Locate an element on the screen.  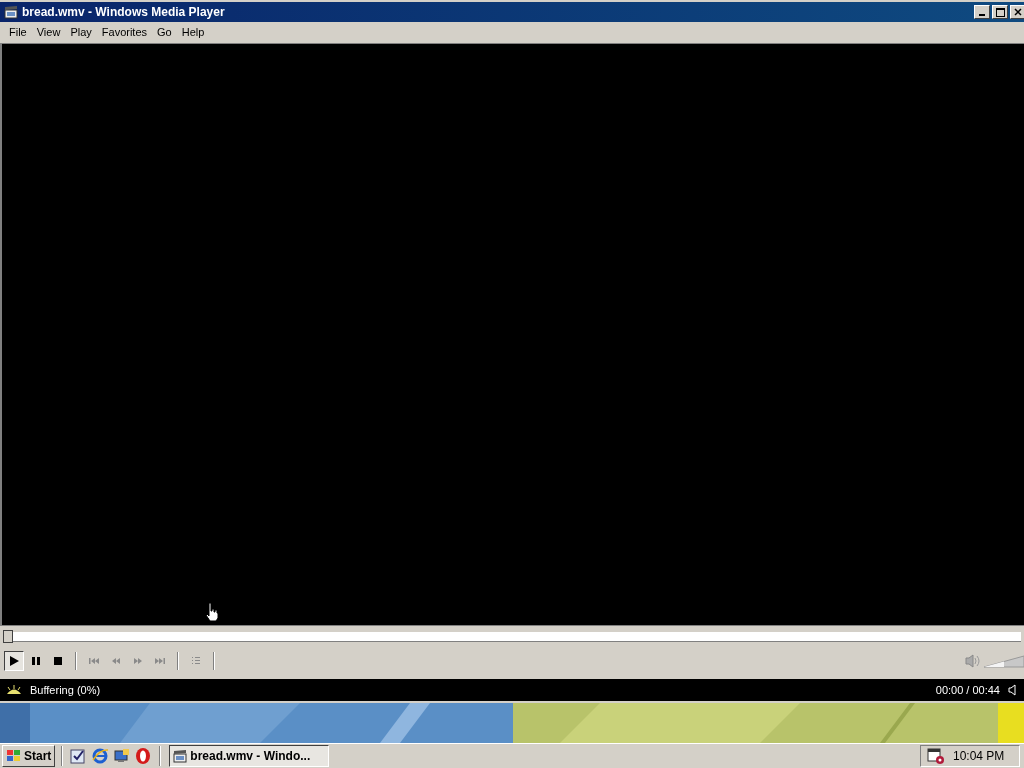
volume-slider is located at coordinates (1004, 661).